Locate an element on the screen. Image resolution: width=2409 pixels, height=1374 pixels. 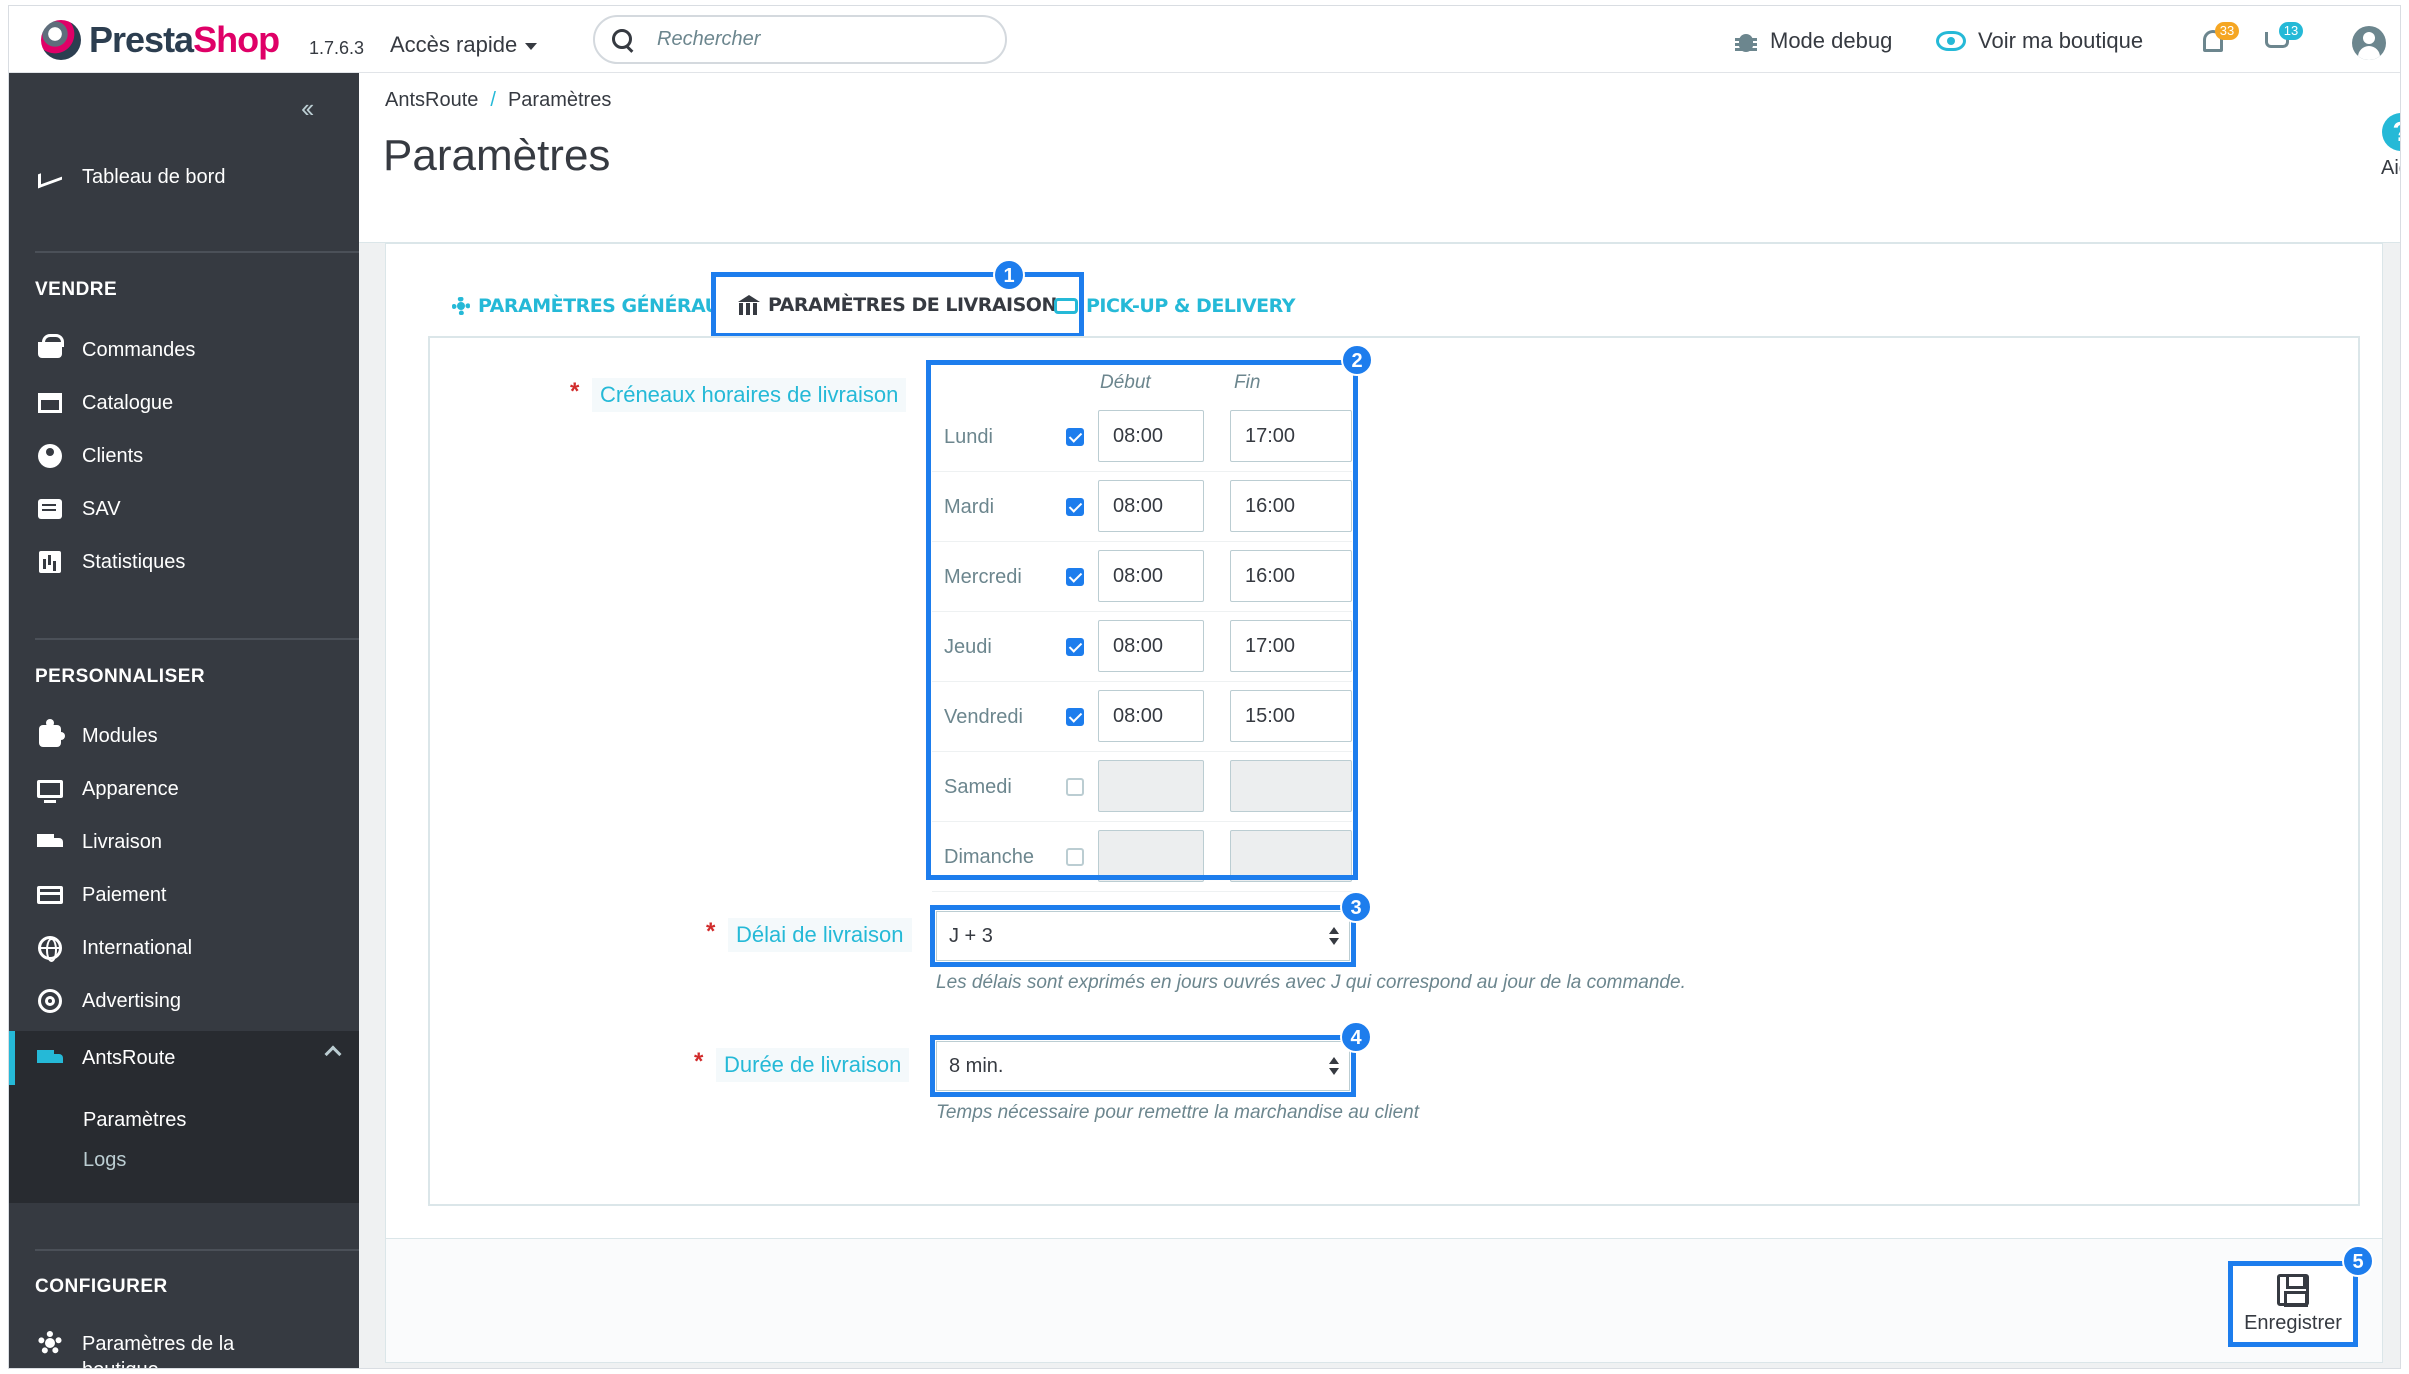
delivery-slots-label: Créneaux horaires de livraison is located at coordinates (749, 395).